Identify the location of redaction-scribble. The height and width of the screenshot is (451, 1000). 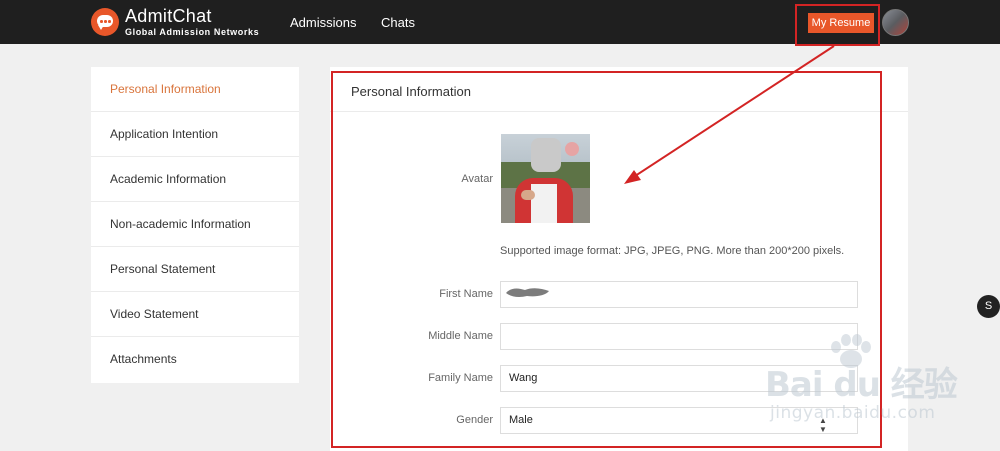
(527, 292).